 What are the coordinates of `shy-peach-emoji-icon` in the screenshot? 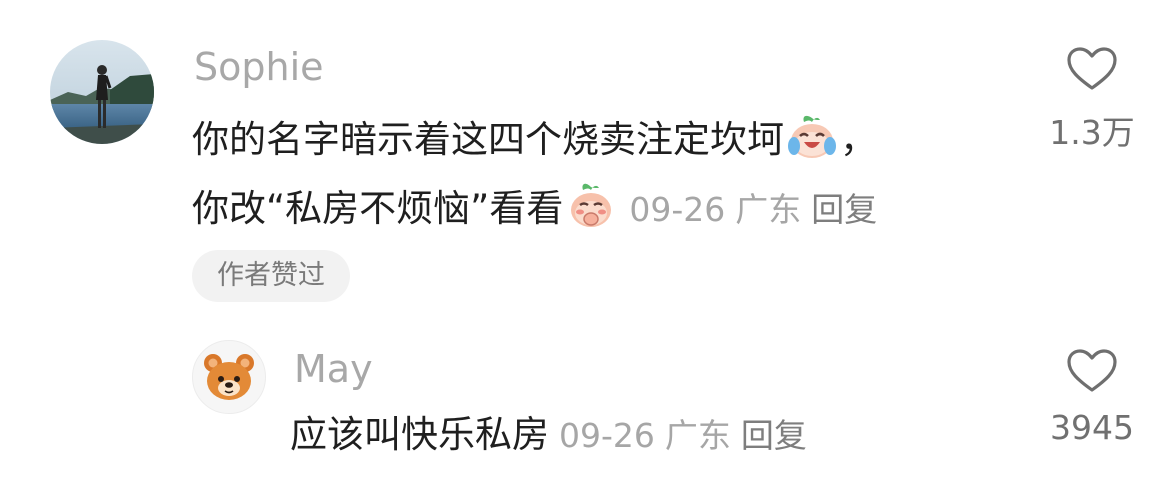 It's located at (591, 208).